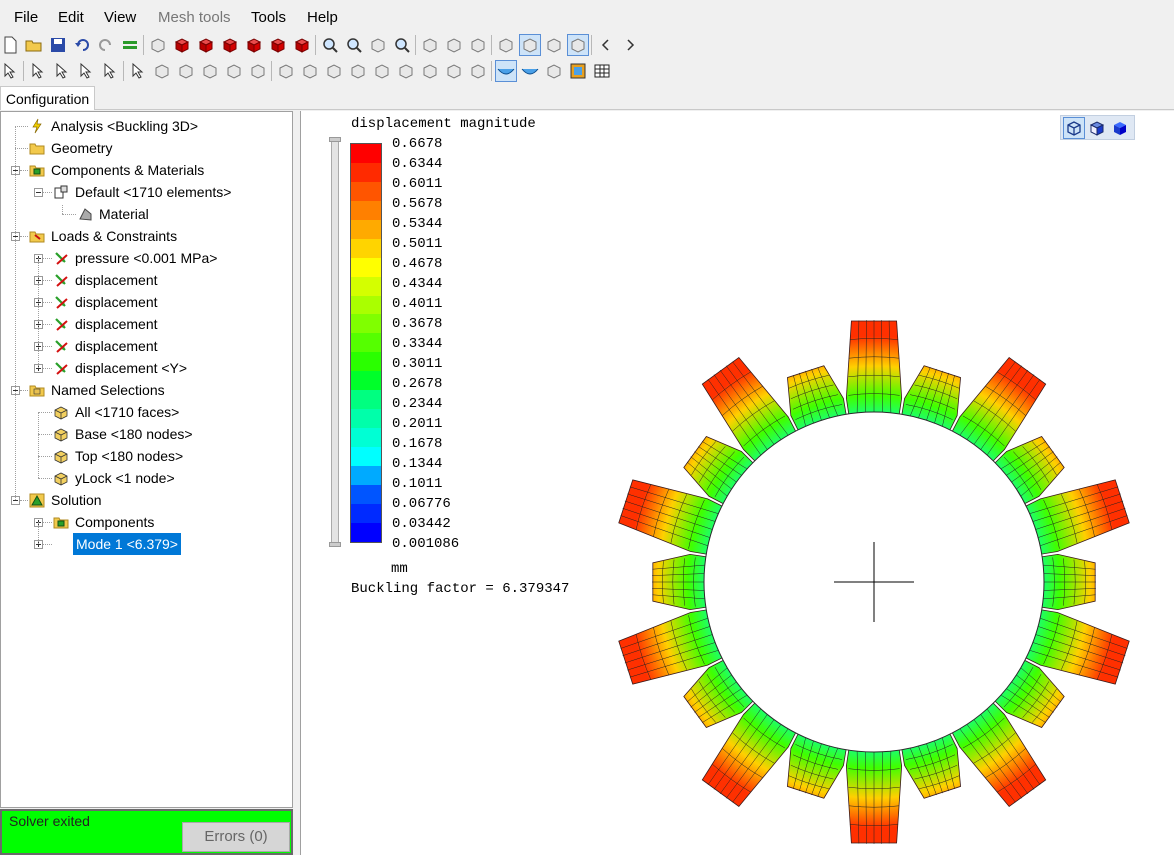  I want to click on open-folder-icon, so click(34, 45).